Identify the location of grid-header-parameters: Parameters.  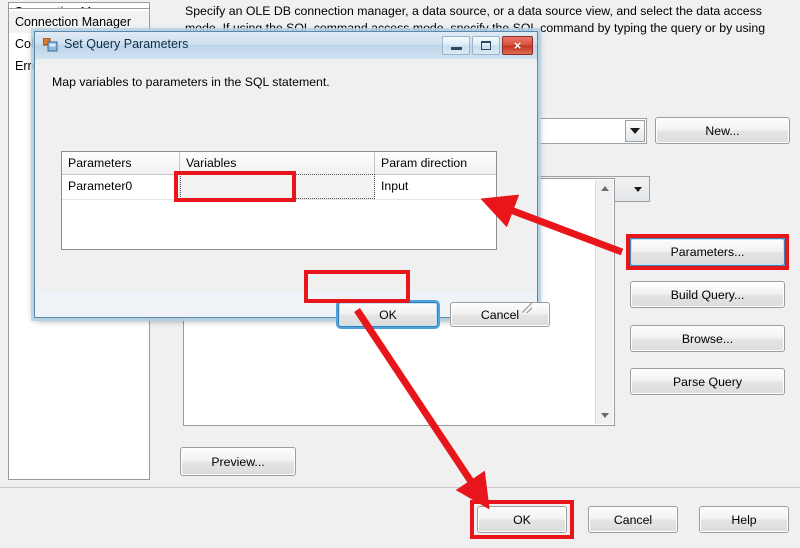
(121, 163).